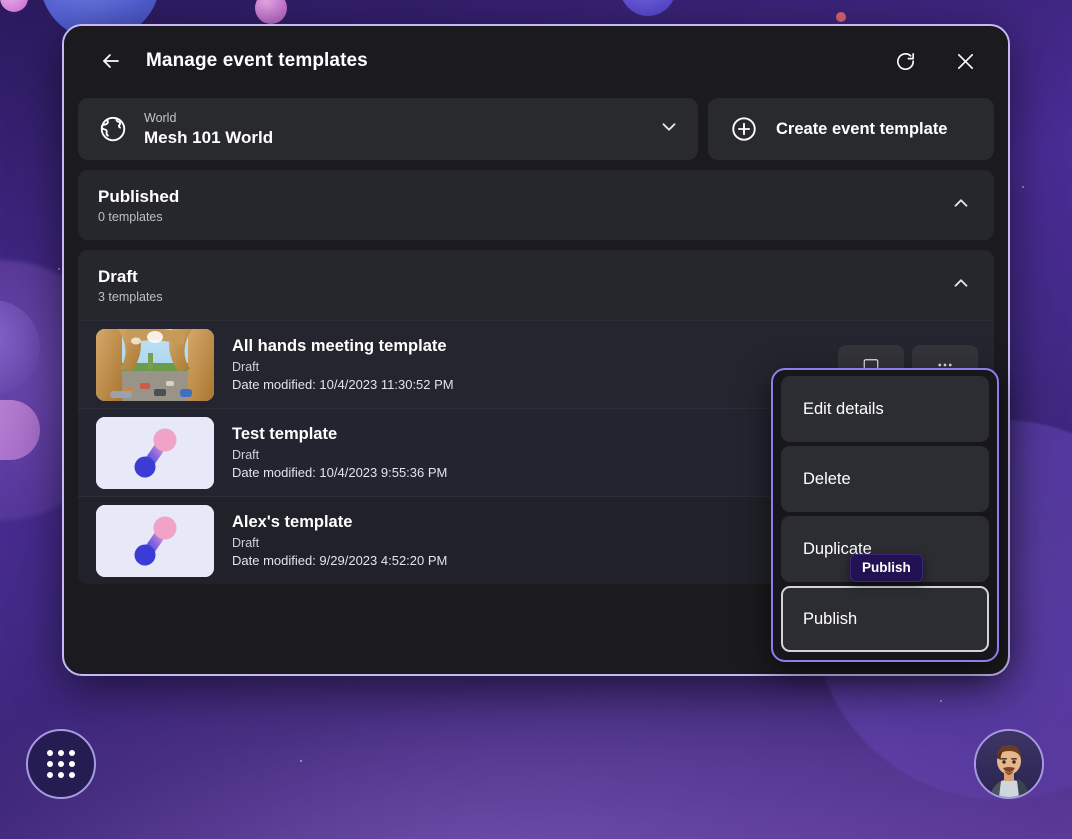 This screenshot has height=839, width=1072. Describe the element at coordinates (841, 17) in the screenshot. I see `background-dot-red` at that location.